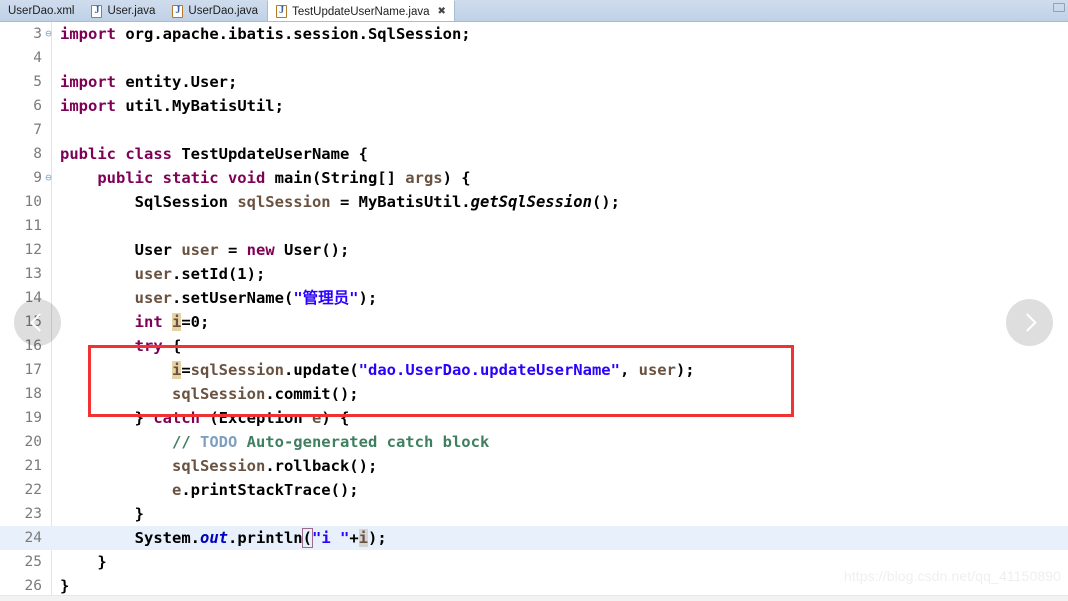  Describe the element at coordinates (205, 250) in the screenshot. I see `line-content: User user = new User();` at that location.